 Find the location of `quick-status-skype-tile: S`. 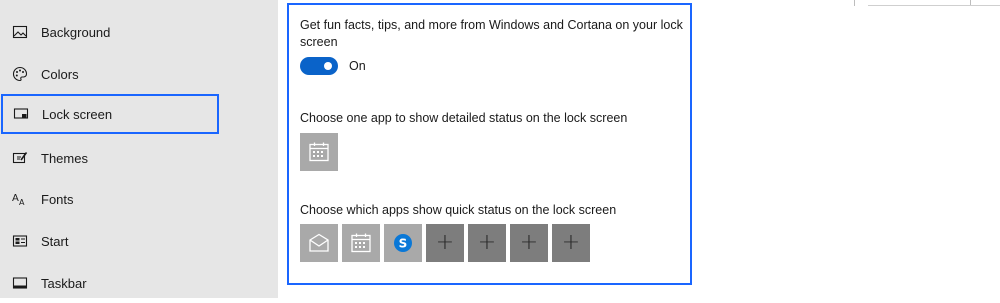

quick-status-skype-tile: S is located at coordinates (403, 243).